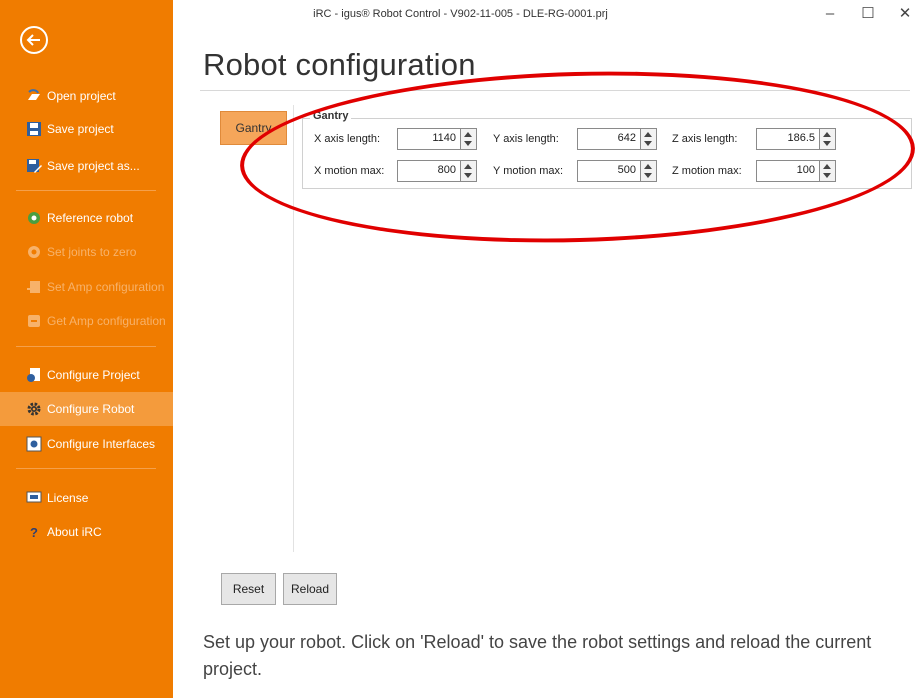 The height and width of the screenshot is (698, 920). What do you see at coordinates (90, 218) in the screenshot?
I see `sidebar-item-label: Reference robot` at bounding box center [90, 218].